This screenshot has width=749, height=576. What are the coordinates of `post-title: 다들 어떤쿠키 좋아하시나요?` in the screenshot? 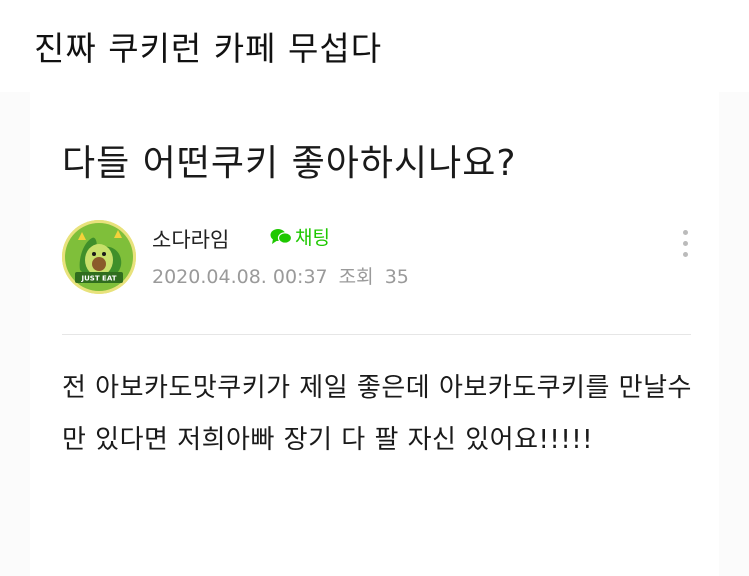 It's located at (289, 163).